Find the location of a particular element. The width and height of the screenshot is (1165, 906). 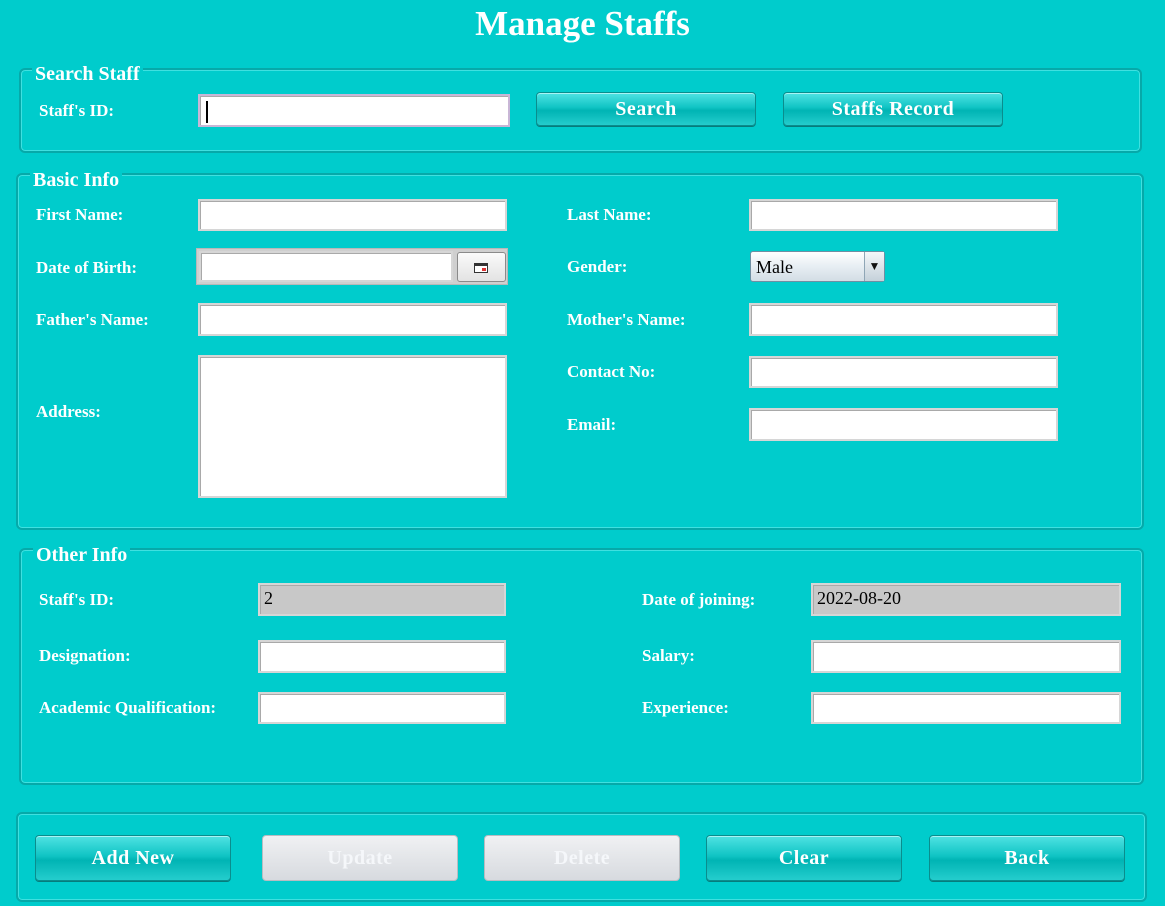

designation-label: Designation: is located at coordinates (85, 655).